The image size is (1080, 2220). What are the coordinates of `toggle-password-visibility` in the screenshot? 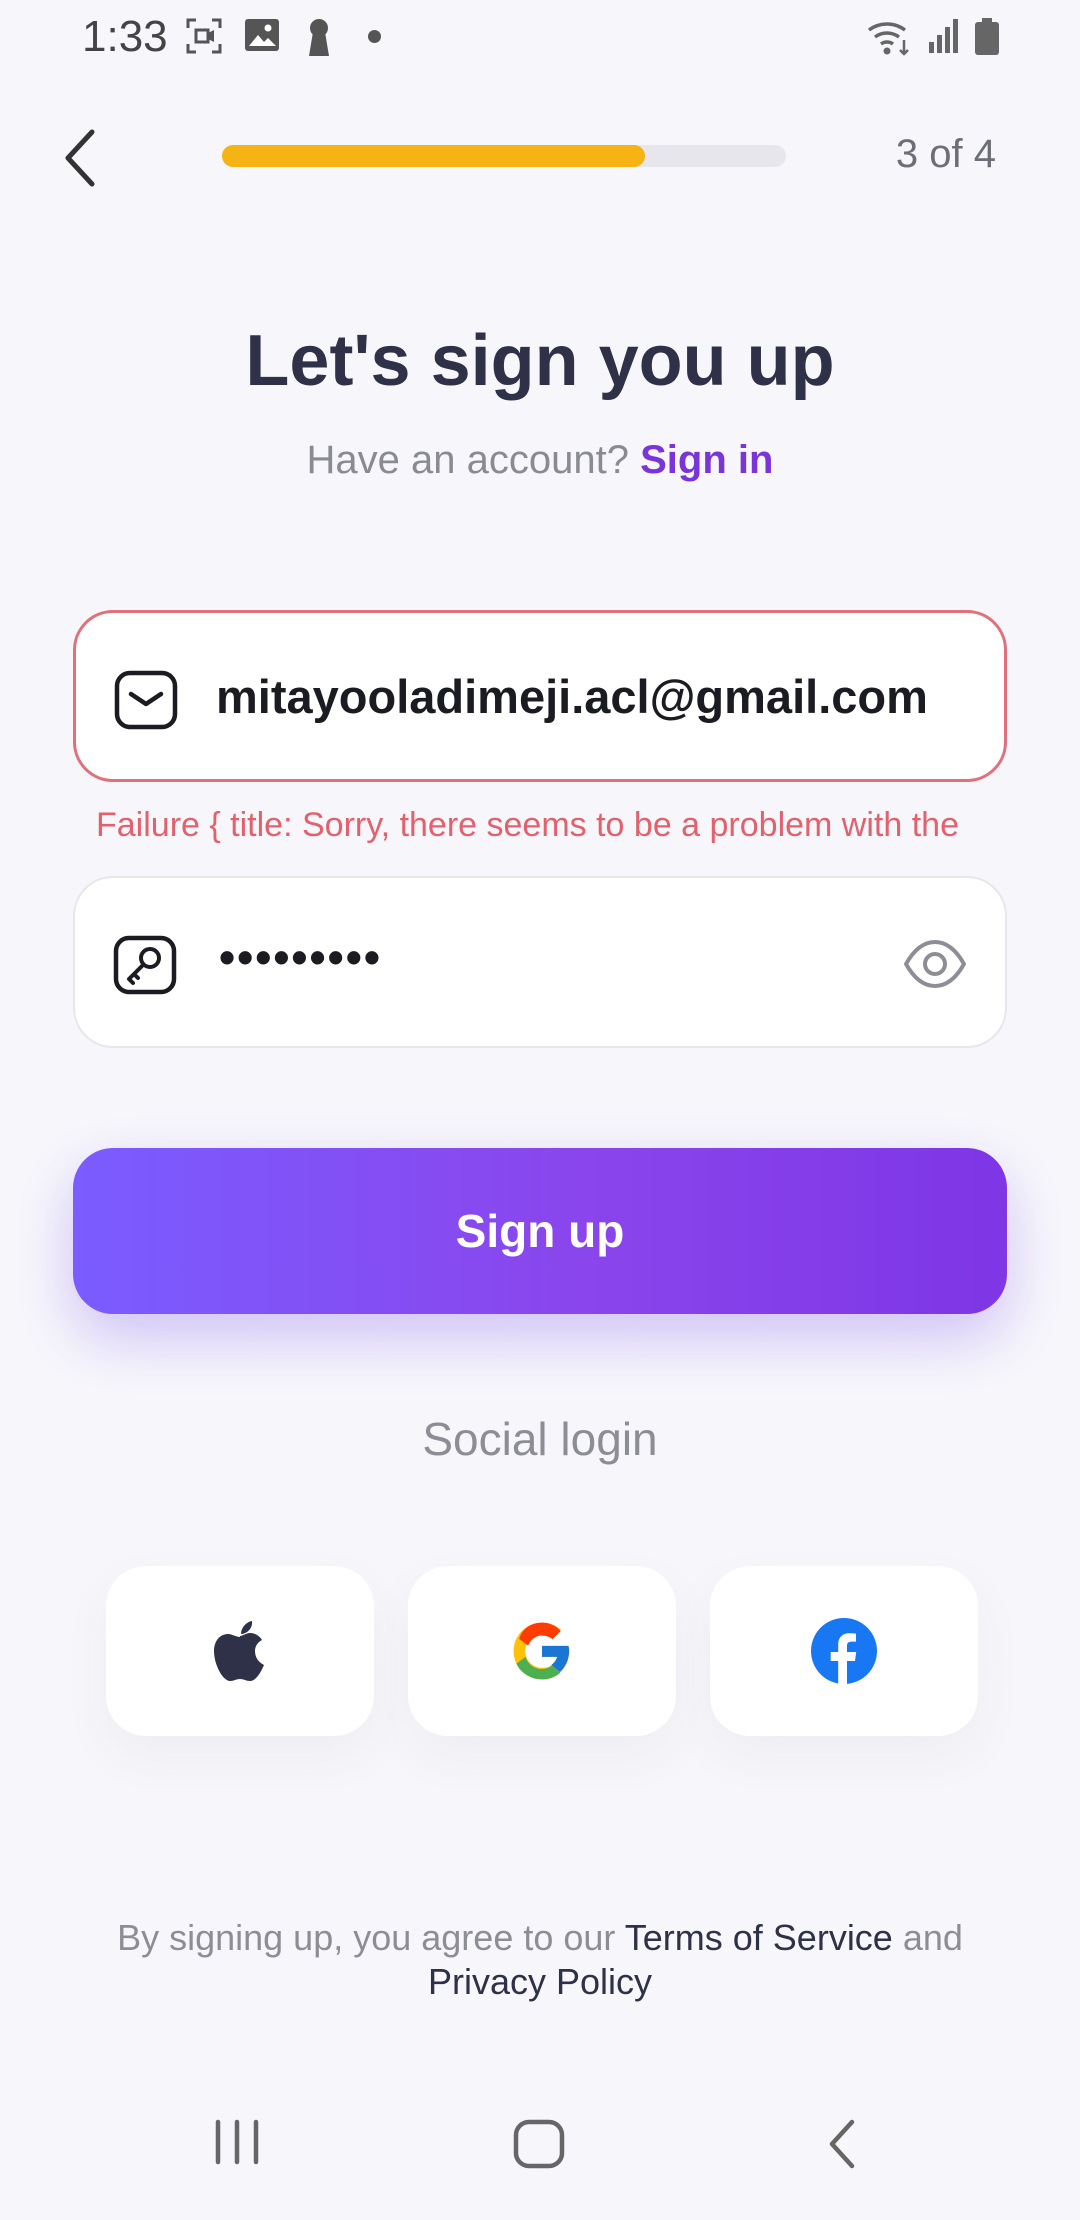 It's located at (935, 964).